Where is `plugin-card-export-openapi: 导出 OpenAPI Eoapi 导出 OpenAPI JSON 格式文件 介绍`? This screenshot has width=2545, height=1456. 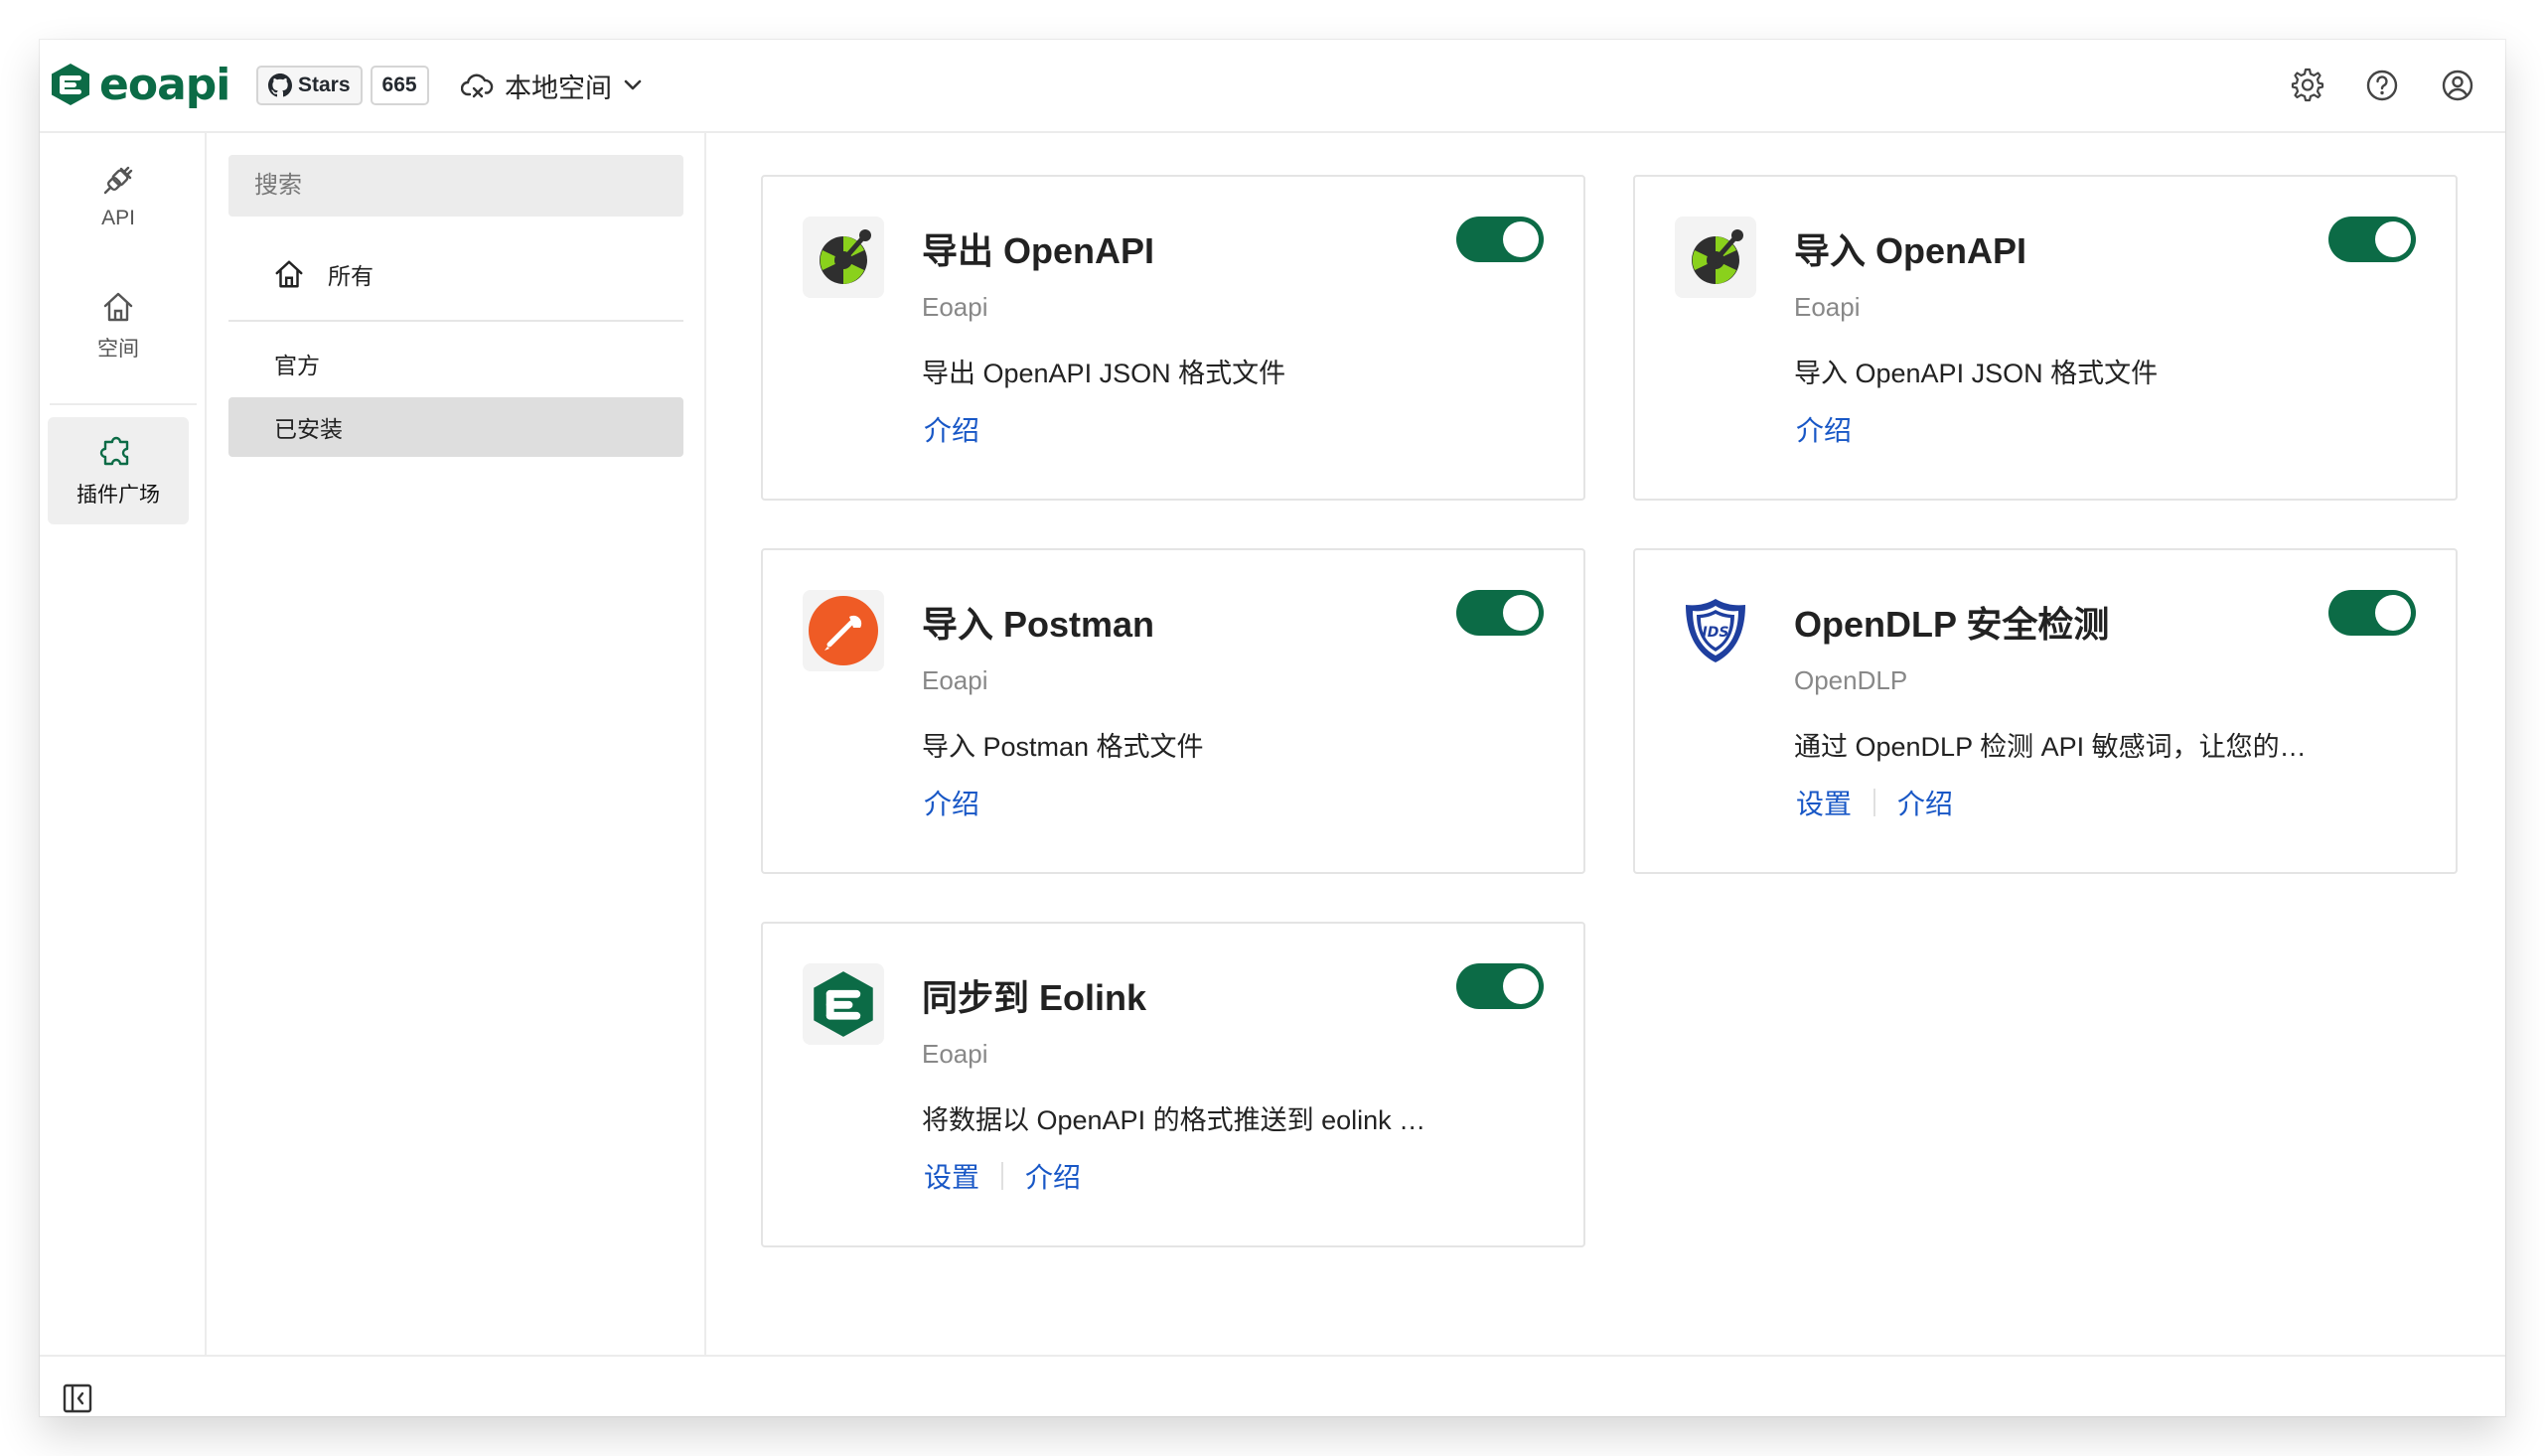 plugin-card-export-openapi: 导出 OpenAPI Eoapi 导出 OpenAPI JSON 格式文件 介绍 is located at coordinates (1173, 338).